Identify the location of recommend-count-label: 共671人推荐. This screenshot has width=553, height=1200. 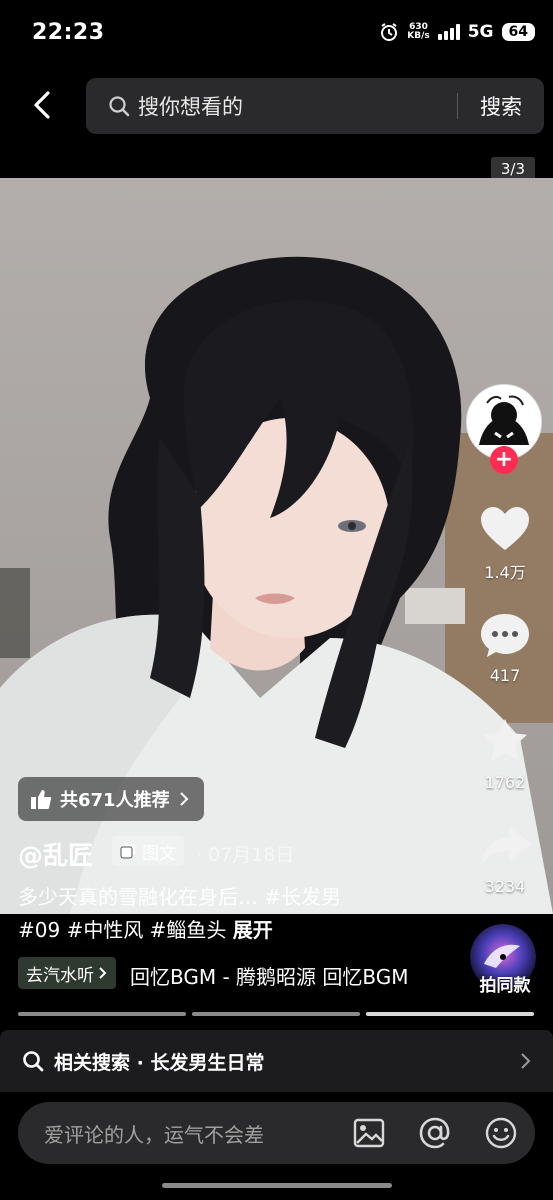
(115, 800).